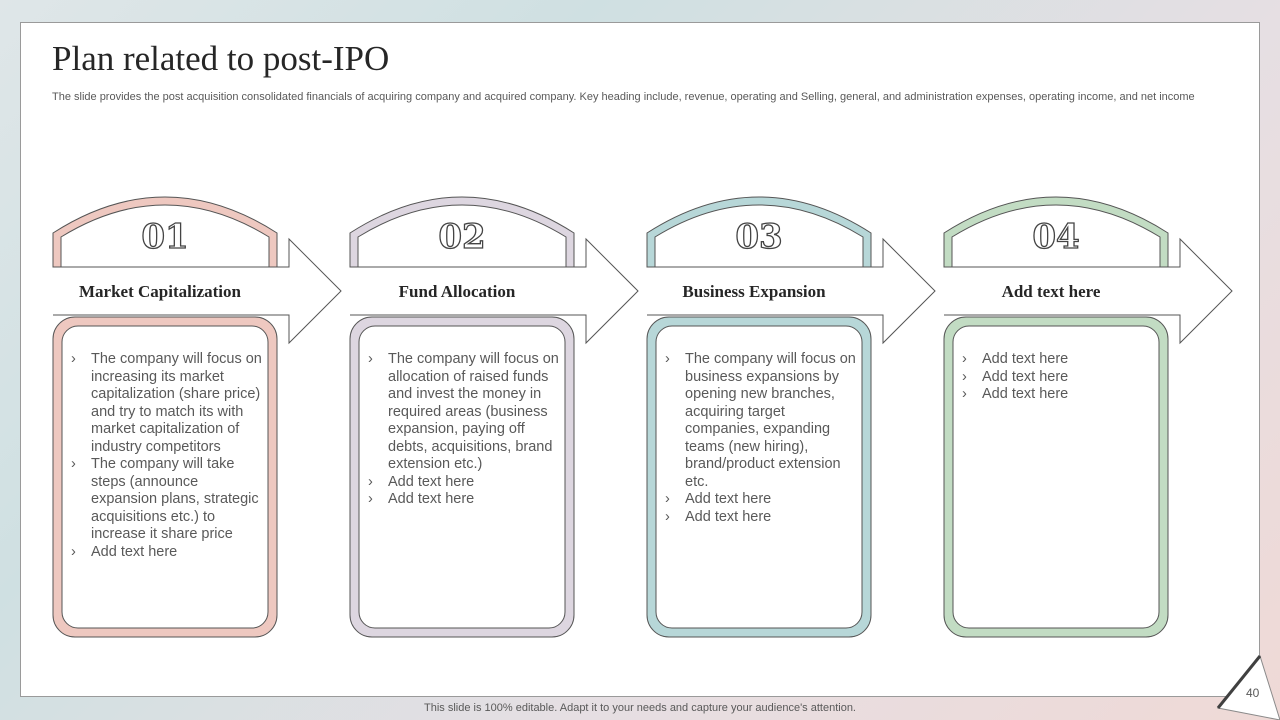  Describe the element at coordinates (461, 237) in the screenshot. I see `step-number-2: 02` at that location.